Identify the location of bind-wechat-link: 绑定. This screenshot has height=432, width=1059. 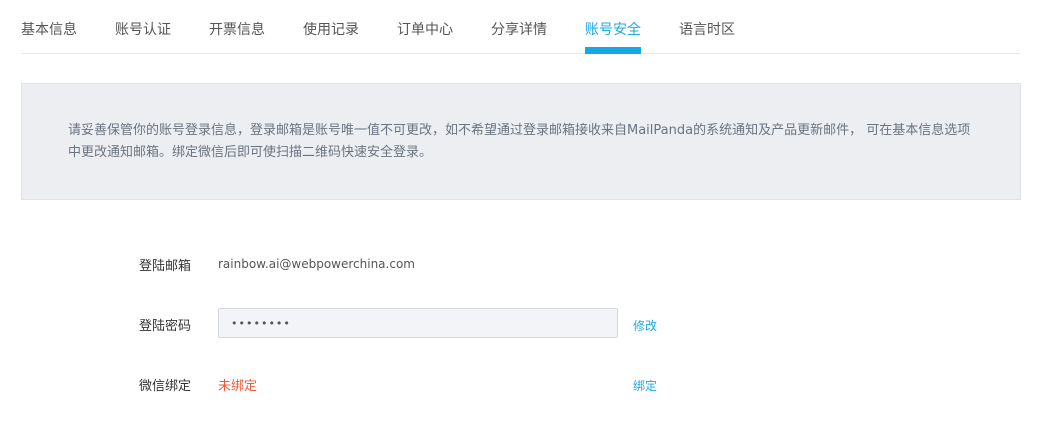
(645, 385).